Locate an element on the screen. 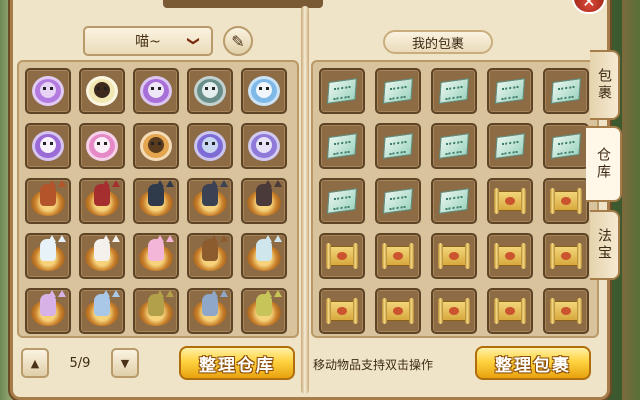 Image resolution: width=640 pixels, height=400 pixels. close-icon: ✕ is located at coordinates (589, 5).